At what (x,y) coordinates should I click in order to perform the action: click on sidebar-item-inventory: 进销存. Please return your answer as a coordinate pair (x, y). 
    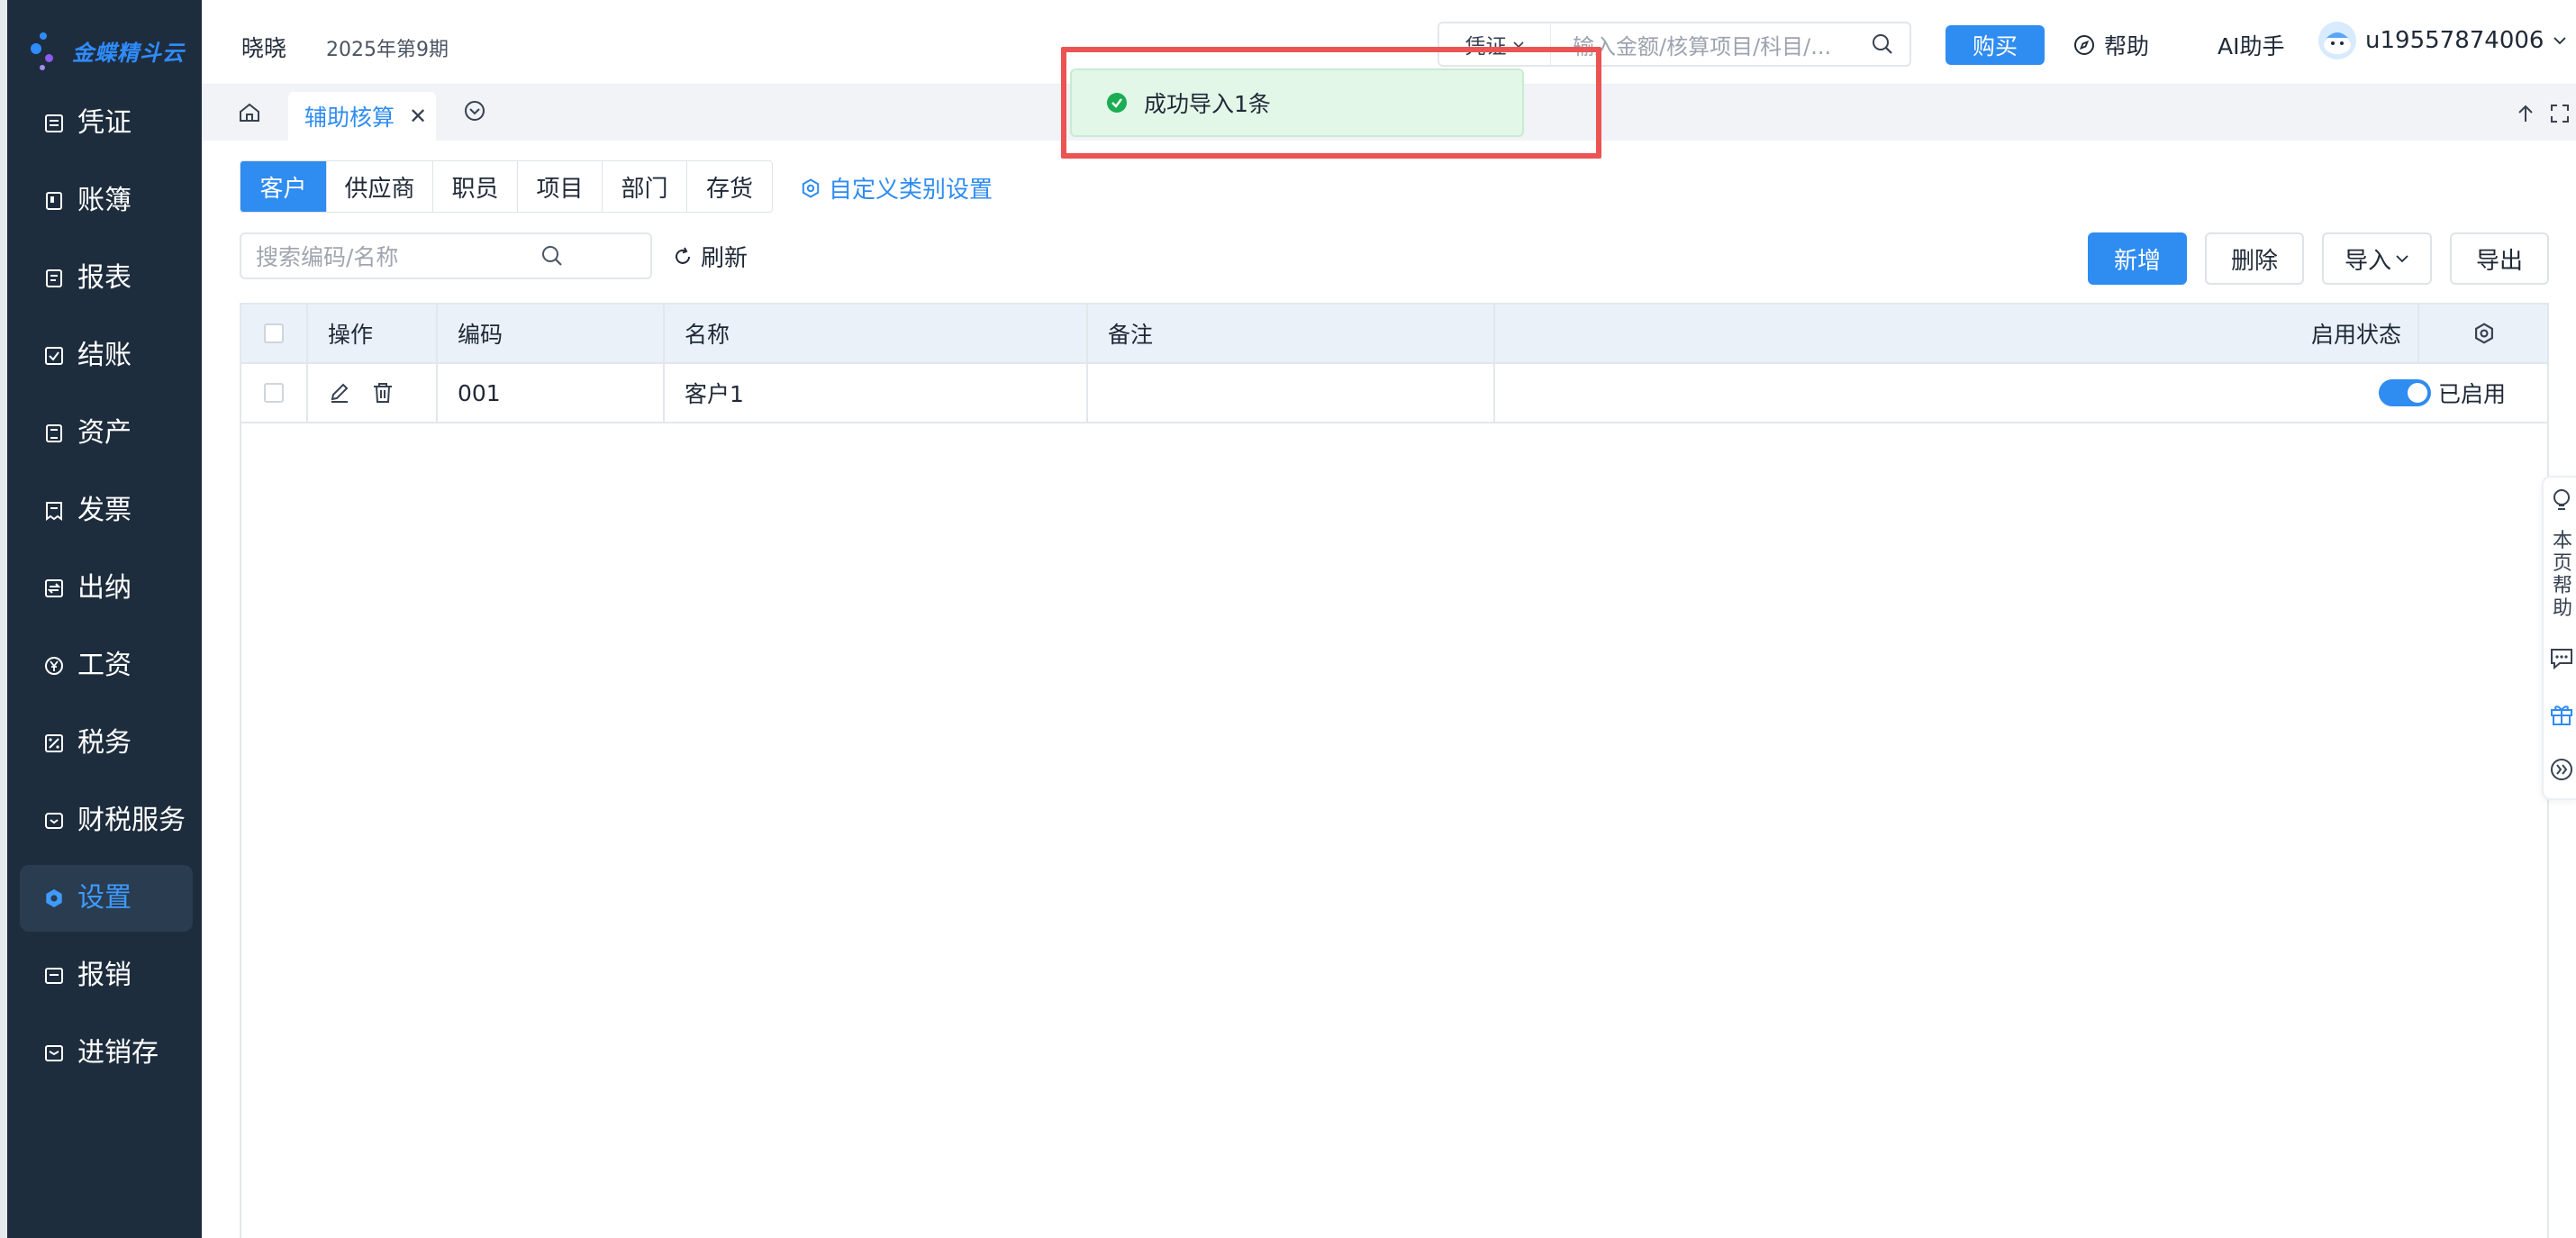
    Looking at the image, I should click on (106, 1053).